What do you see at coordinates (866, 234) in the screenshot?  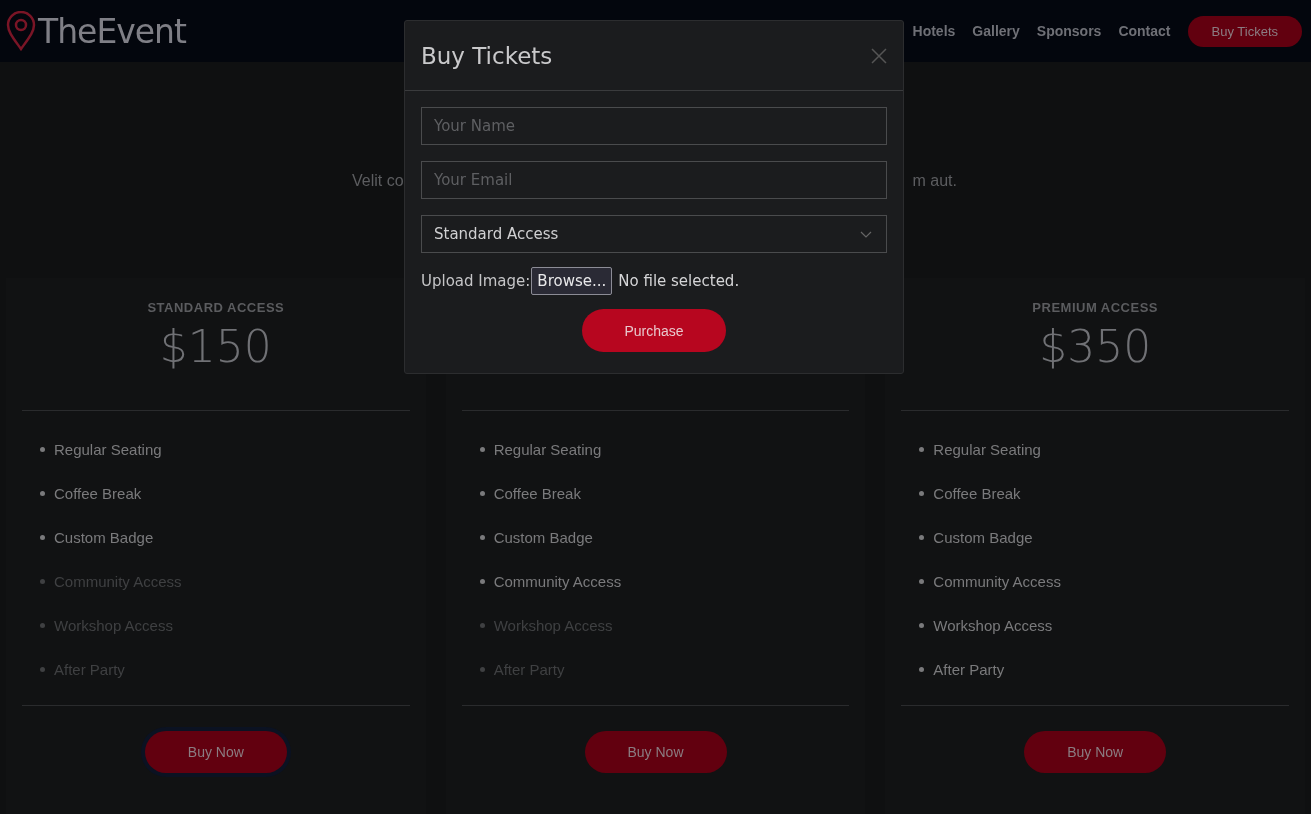 I see `chevron-down-icon` at bounding box center [866, 234].